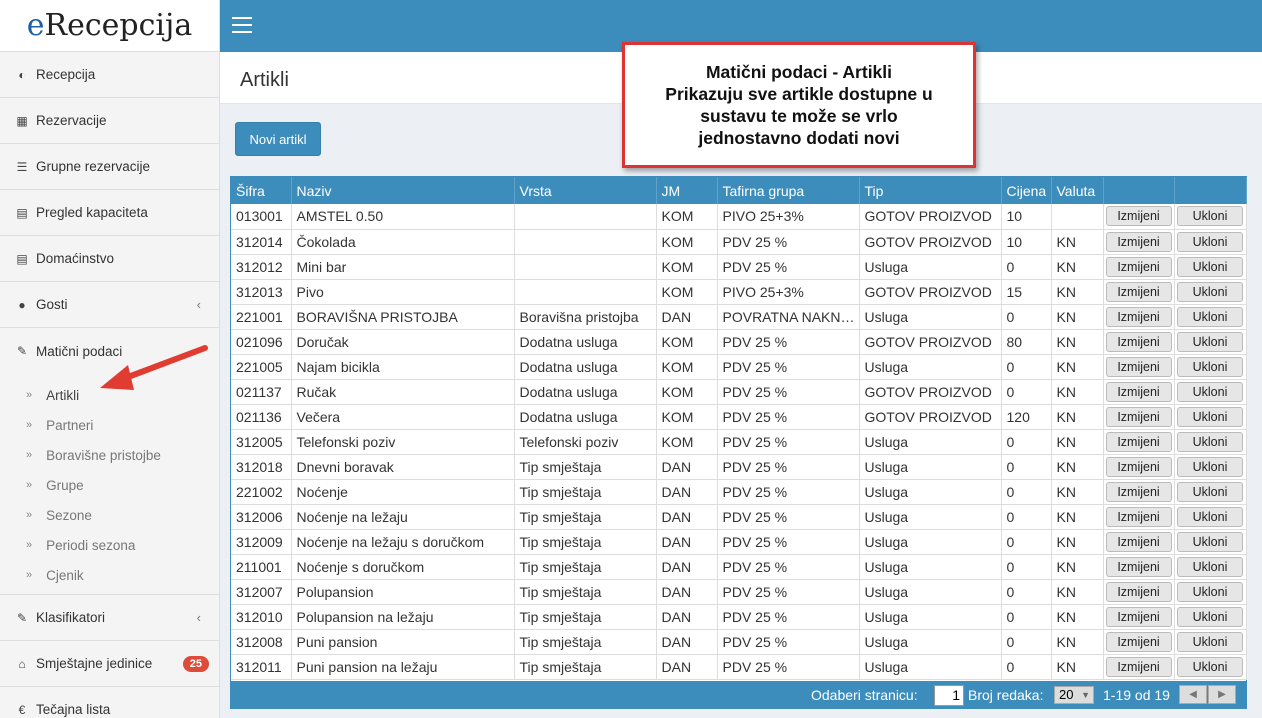 This screenshot has height=718, width=1262. What do you see at coordinates (109, 545) in the screenshot?
I see `submenu-item-periodi-sezona: » Periodi sezona` at bounding box center [109, 545].